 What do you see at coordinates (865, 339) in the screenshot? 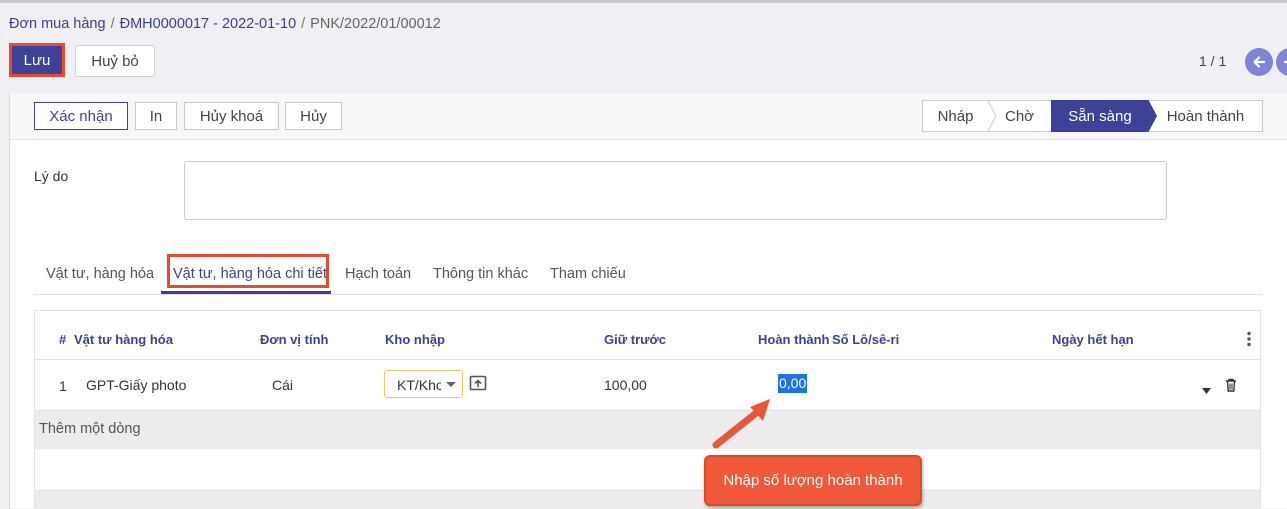
I see `col-lot-serial: Số Lô/sê-ri` at bounding box center [865, 339].